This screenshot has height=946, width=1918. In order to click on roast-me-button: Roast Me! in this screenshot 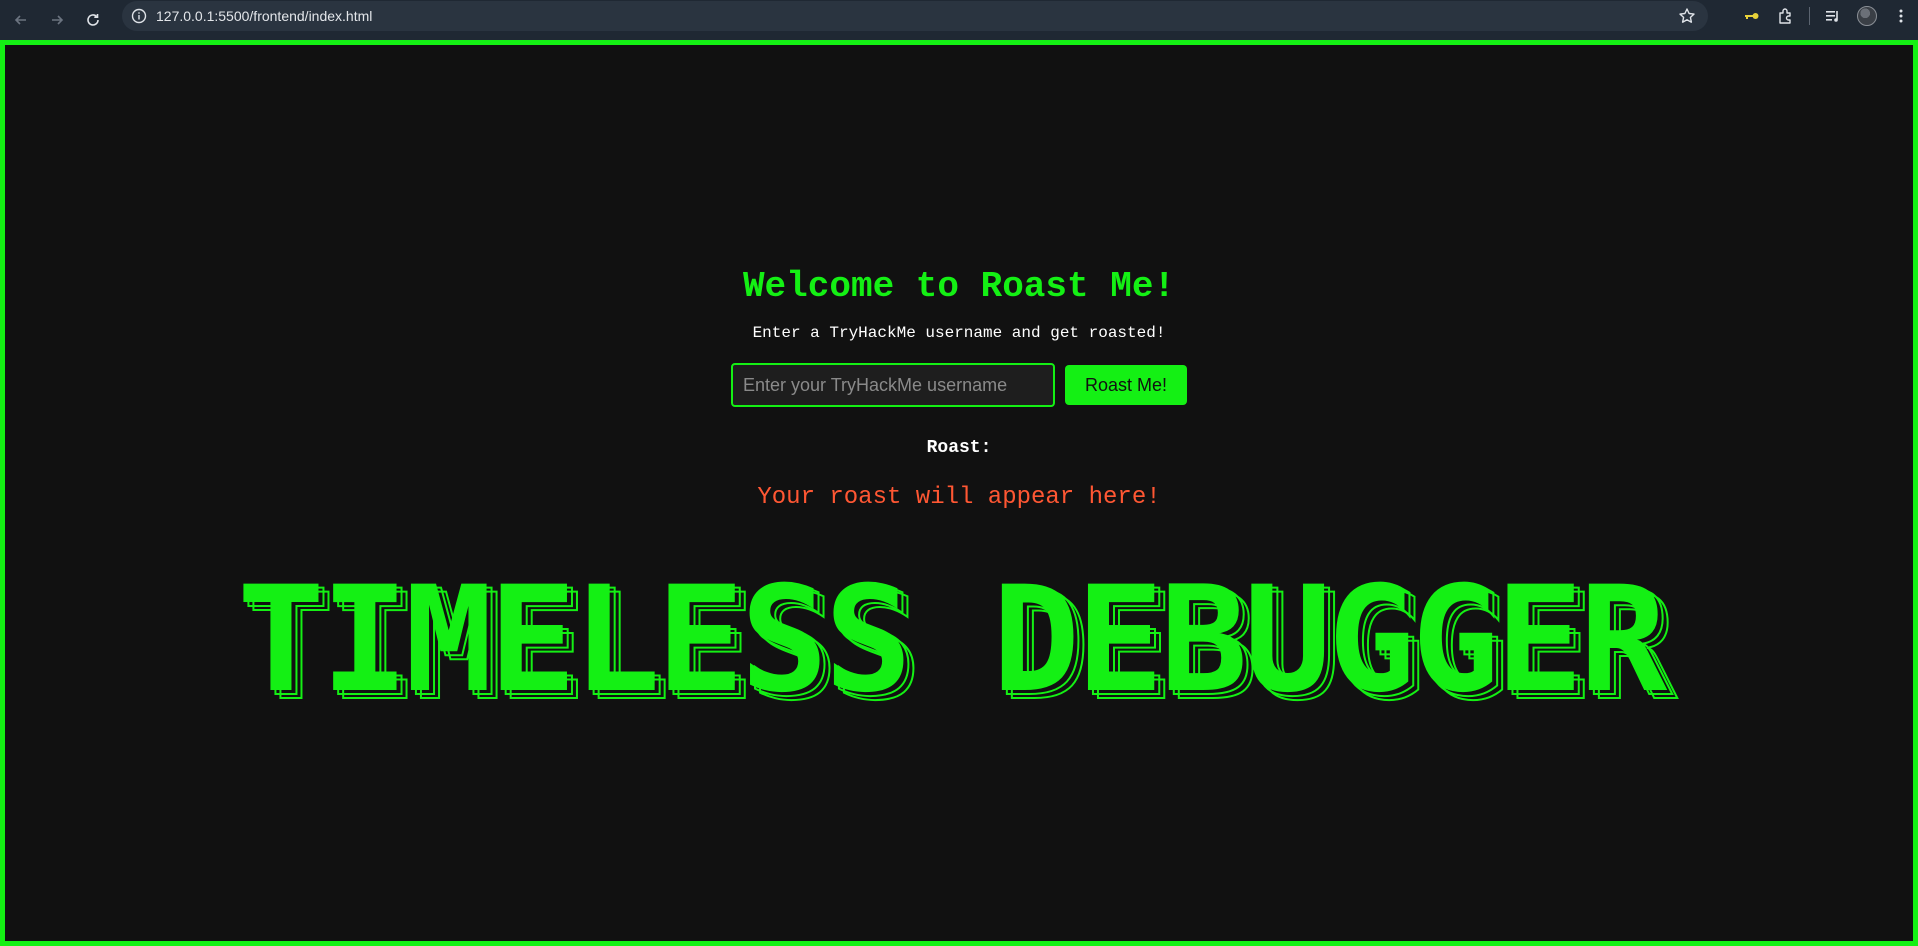, I will do `click(1126, 385)`.